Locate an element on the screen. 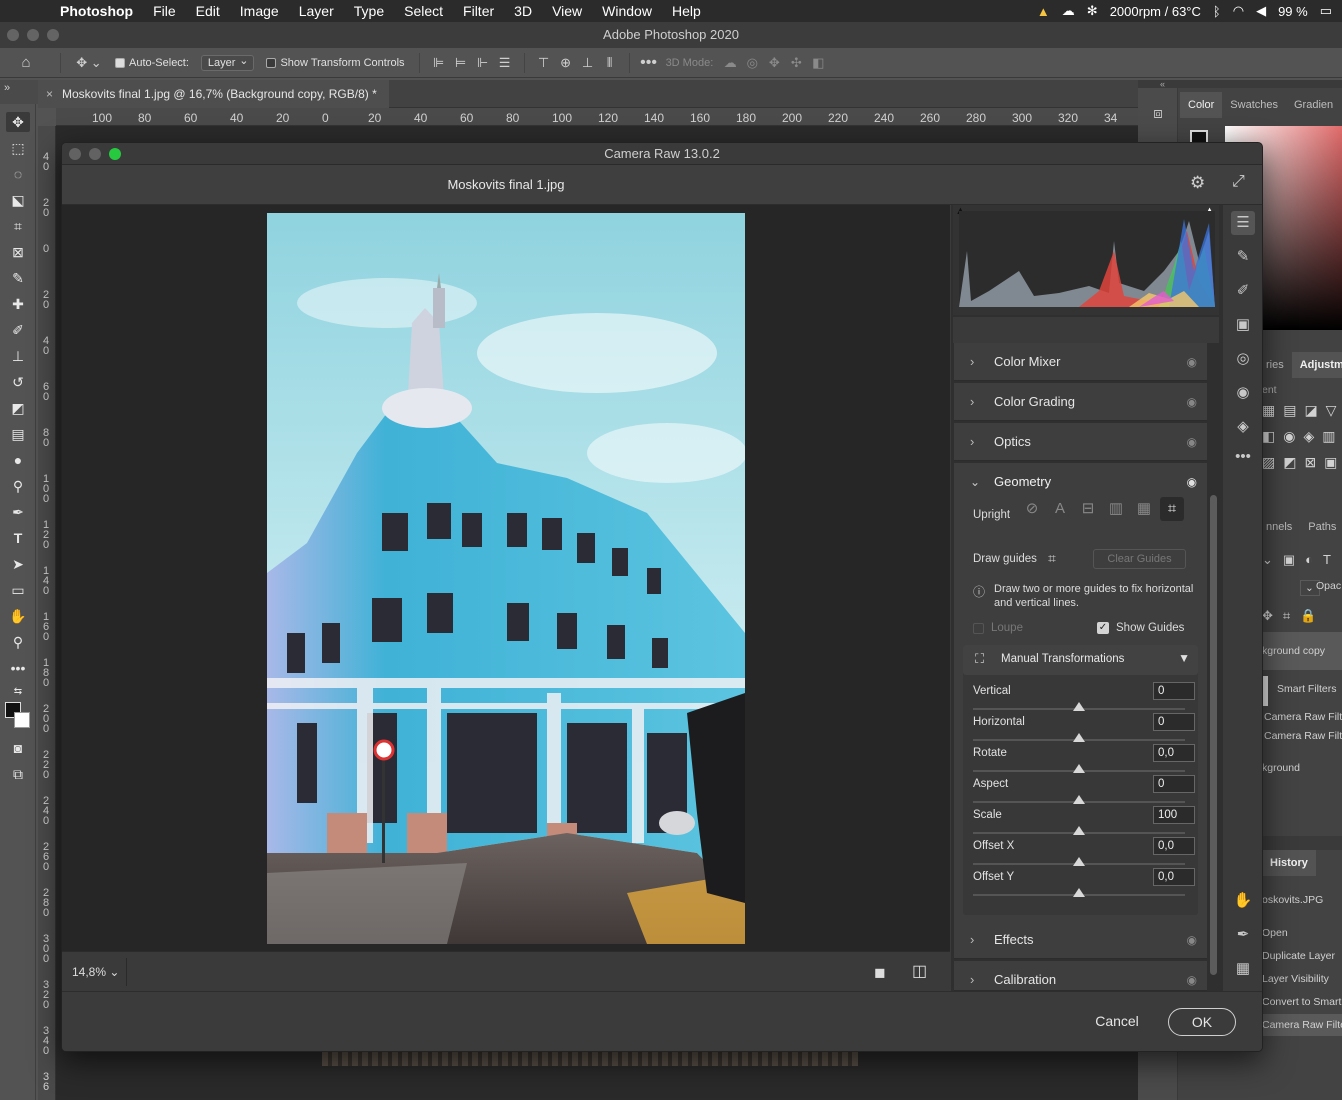  more-tools-icon: ••• is located at coordinates (1243, 457).